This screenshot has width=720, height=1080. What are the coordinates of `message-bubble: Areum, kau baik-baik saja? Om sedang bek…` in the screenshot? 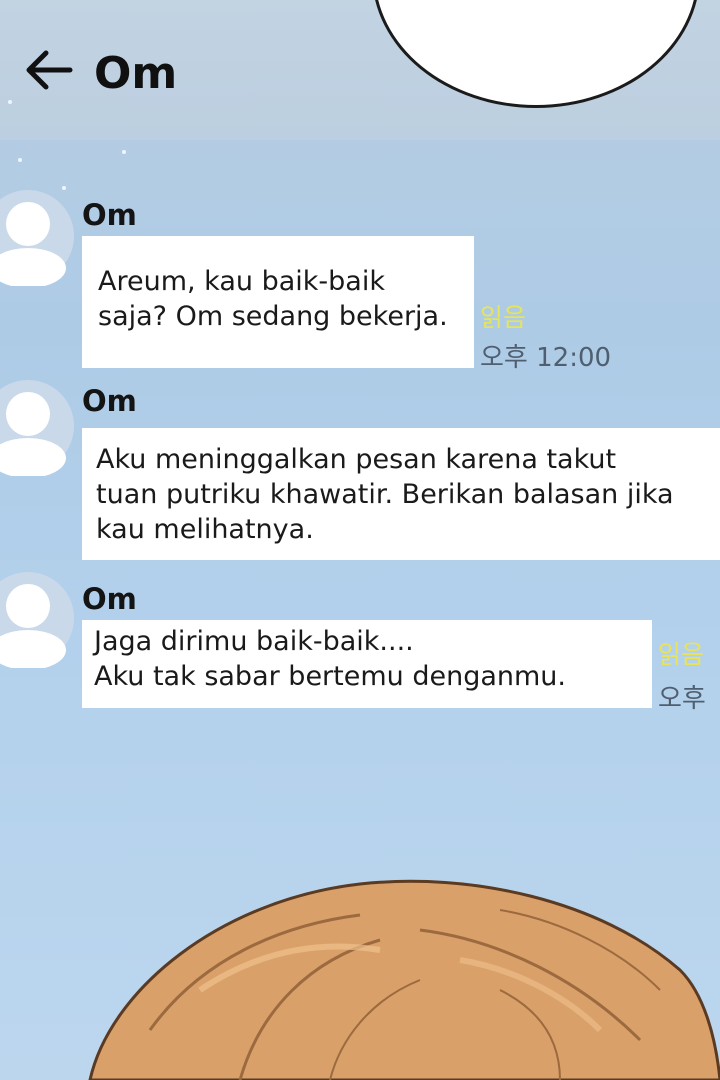 It's located at (278, 302).